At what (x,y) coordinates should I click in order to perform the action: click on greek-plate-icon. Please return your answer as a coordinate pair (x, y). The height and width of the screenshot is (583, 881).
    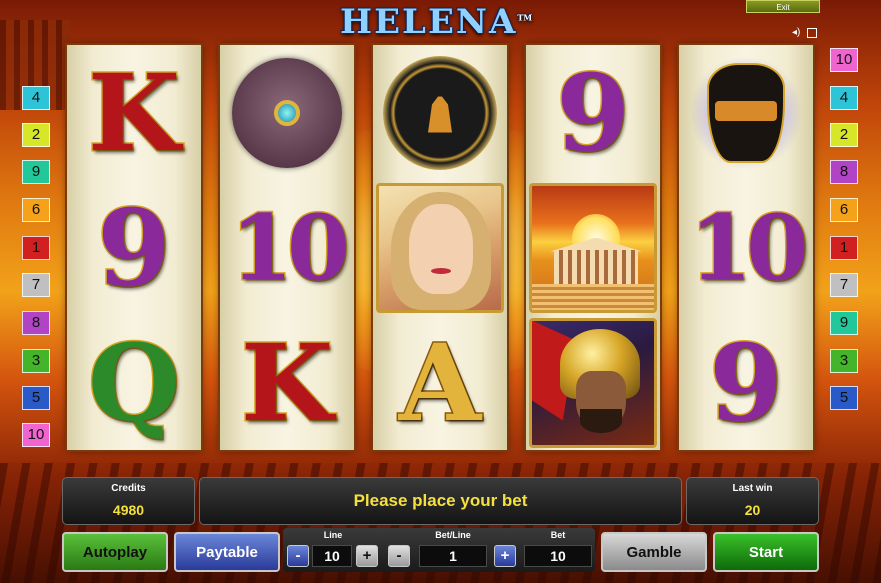
    Looking at the image, I should click on (440, 112).